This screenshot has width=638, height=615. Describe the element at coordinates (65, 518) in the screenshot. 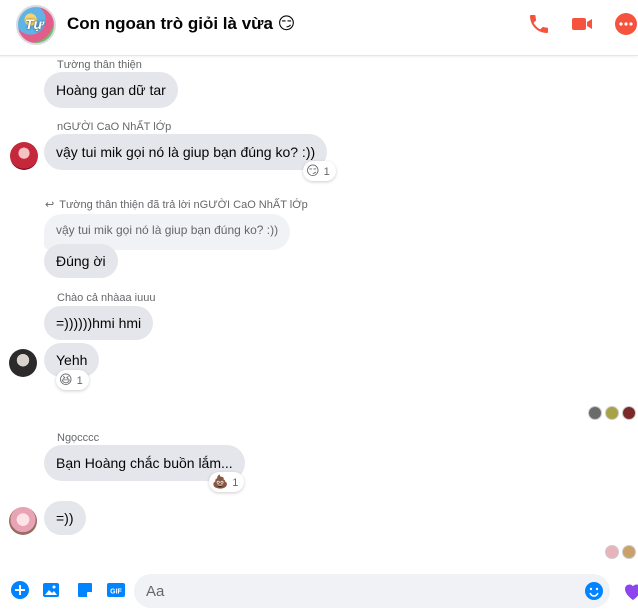

I see `message-bubble: =))` at that location.